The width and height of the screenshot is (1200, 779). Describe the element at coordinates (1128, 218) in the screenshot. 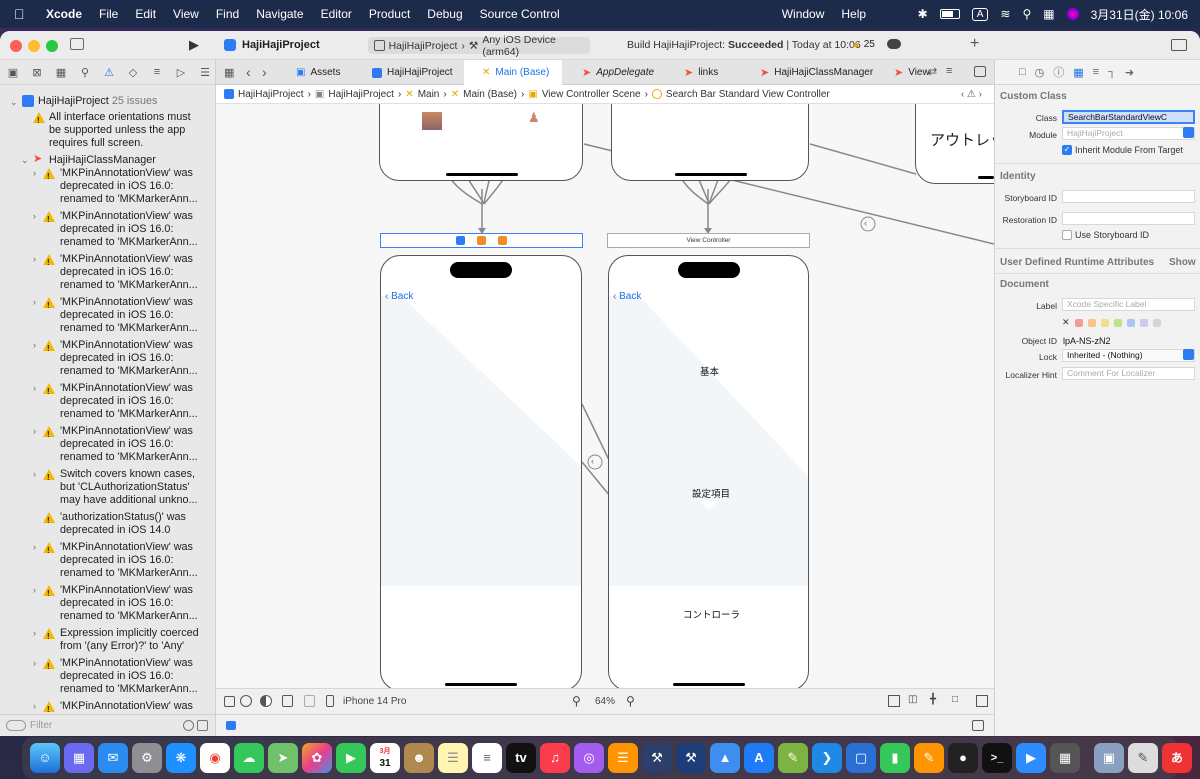

I see `restoration-id-field` at that location.